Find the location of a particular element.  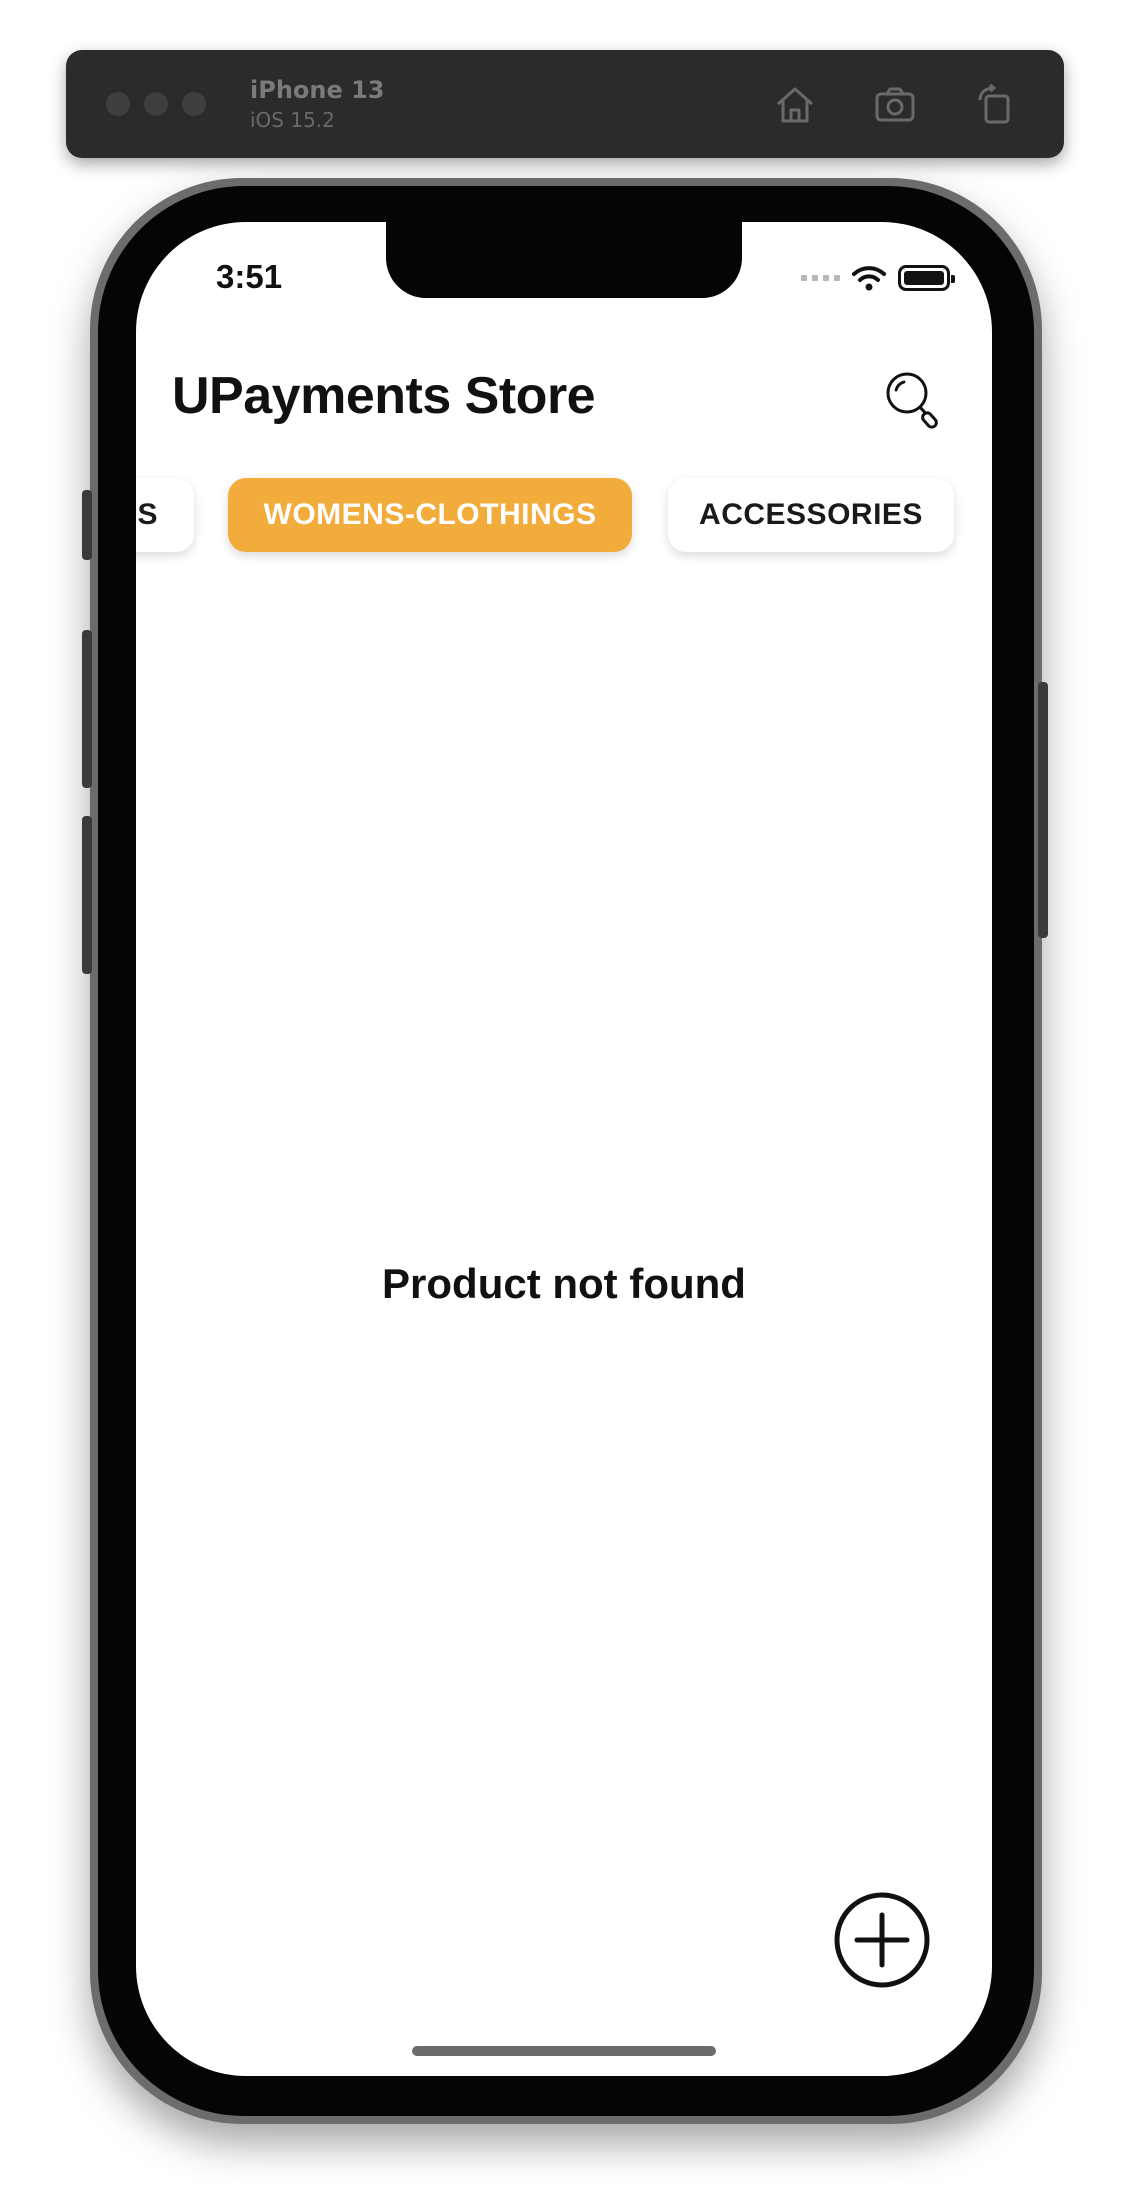

window-controls is located at coordinates (156, 104).